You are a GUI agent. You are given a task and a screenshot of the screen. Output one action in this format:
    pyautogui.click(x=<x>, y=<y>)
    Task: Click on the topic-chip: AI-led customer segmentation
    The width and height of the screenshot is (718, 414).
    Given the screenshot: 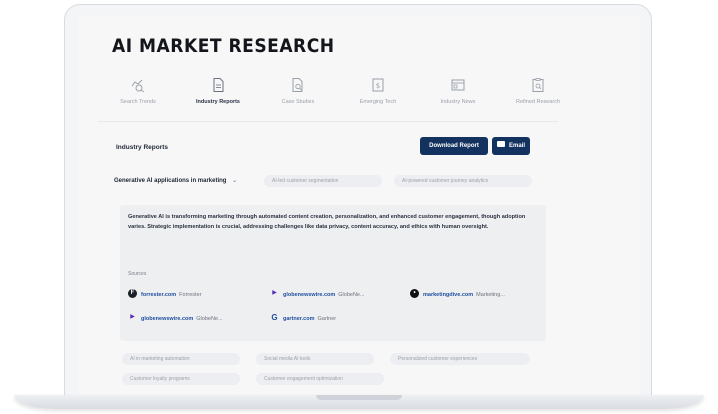 What is the action you would take?
    pyautogui.click(x=323, y=181)
    